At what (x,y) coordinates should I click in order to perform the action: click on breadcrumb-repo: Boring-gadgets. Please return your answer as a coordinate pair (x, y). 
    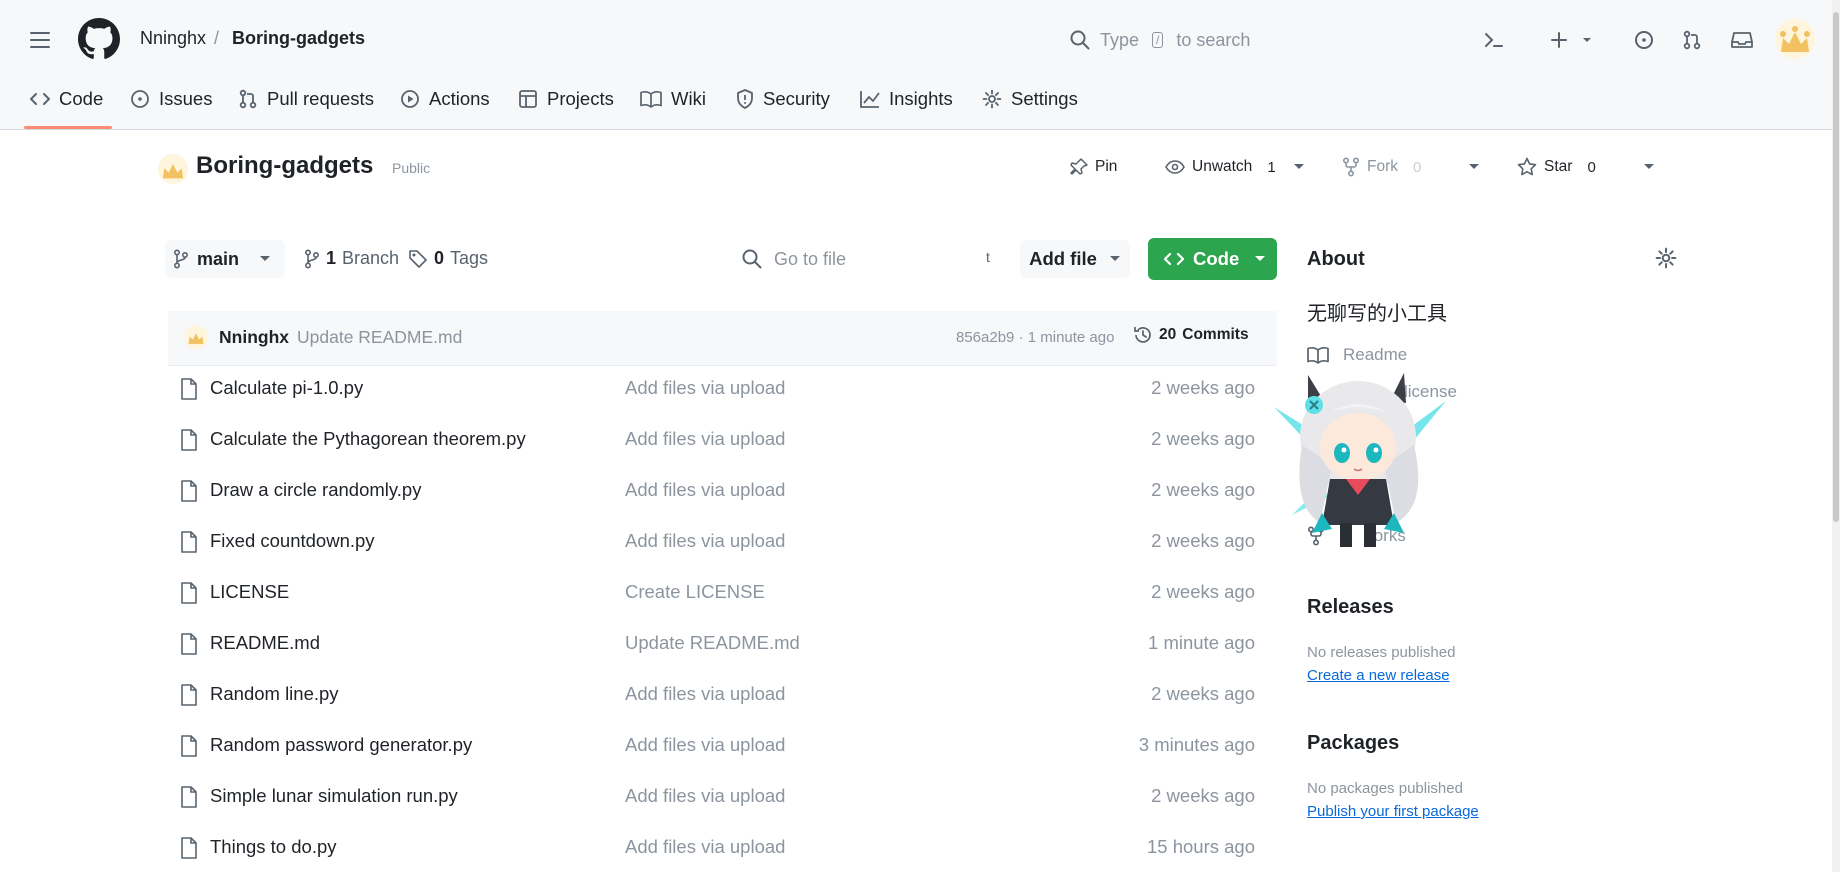
    Looking at the image, I should click on (298, 38).